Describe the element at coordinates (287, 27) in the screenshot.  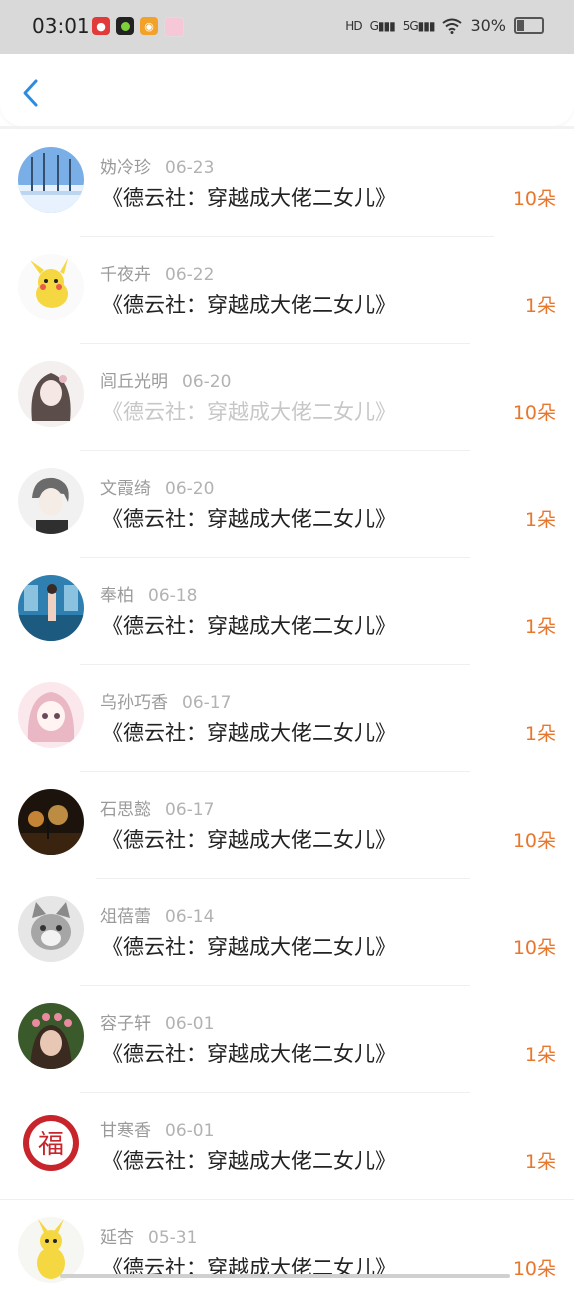
I see `status-bar: 03:01 ● ◉ HD G▮▮▮ 5G▮▮▮ 30%` at that location.